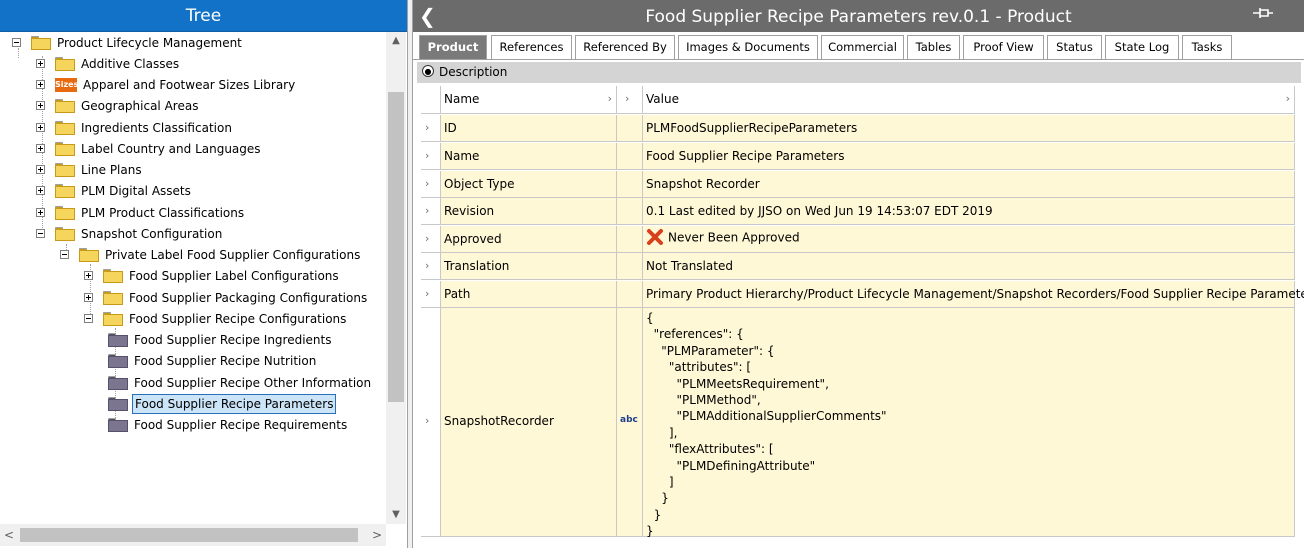  I want to click on tree-node-label: Apparel and Footwear Sizes Library, so click(189, 85).